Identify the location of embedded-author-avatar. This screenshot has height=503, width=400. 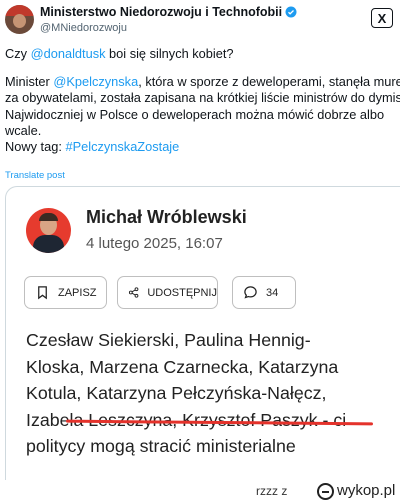
(48, 230).